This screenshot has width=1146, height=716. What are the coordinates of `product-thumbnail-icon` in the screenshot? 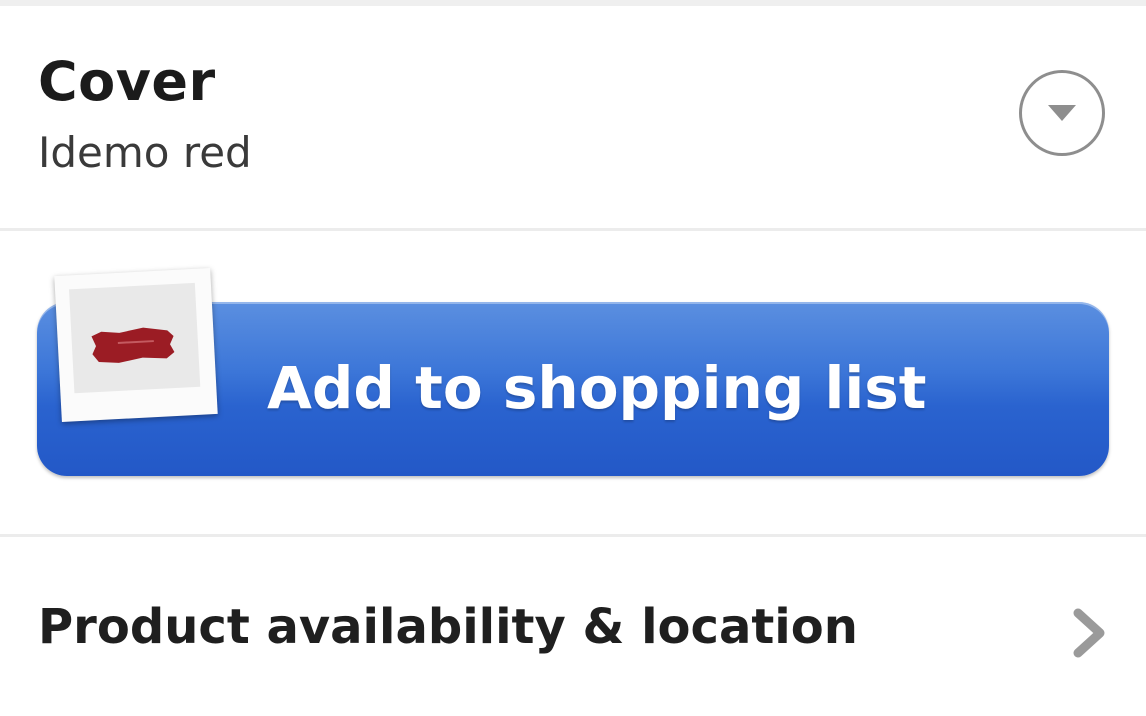 It's located at (136, 345).